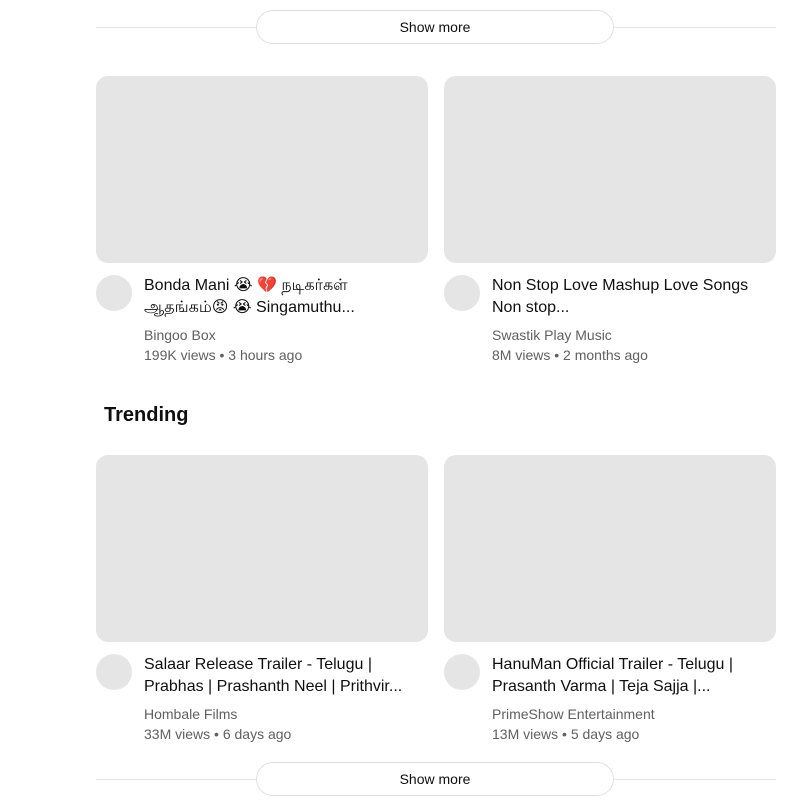  What do you see at coordinates (146, 415) in the screenshot?
I see `section-title: Trending` at bounding box center [146, 415].